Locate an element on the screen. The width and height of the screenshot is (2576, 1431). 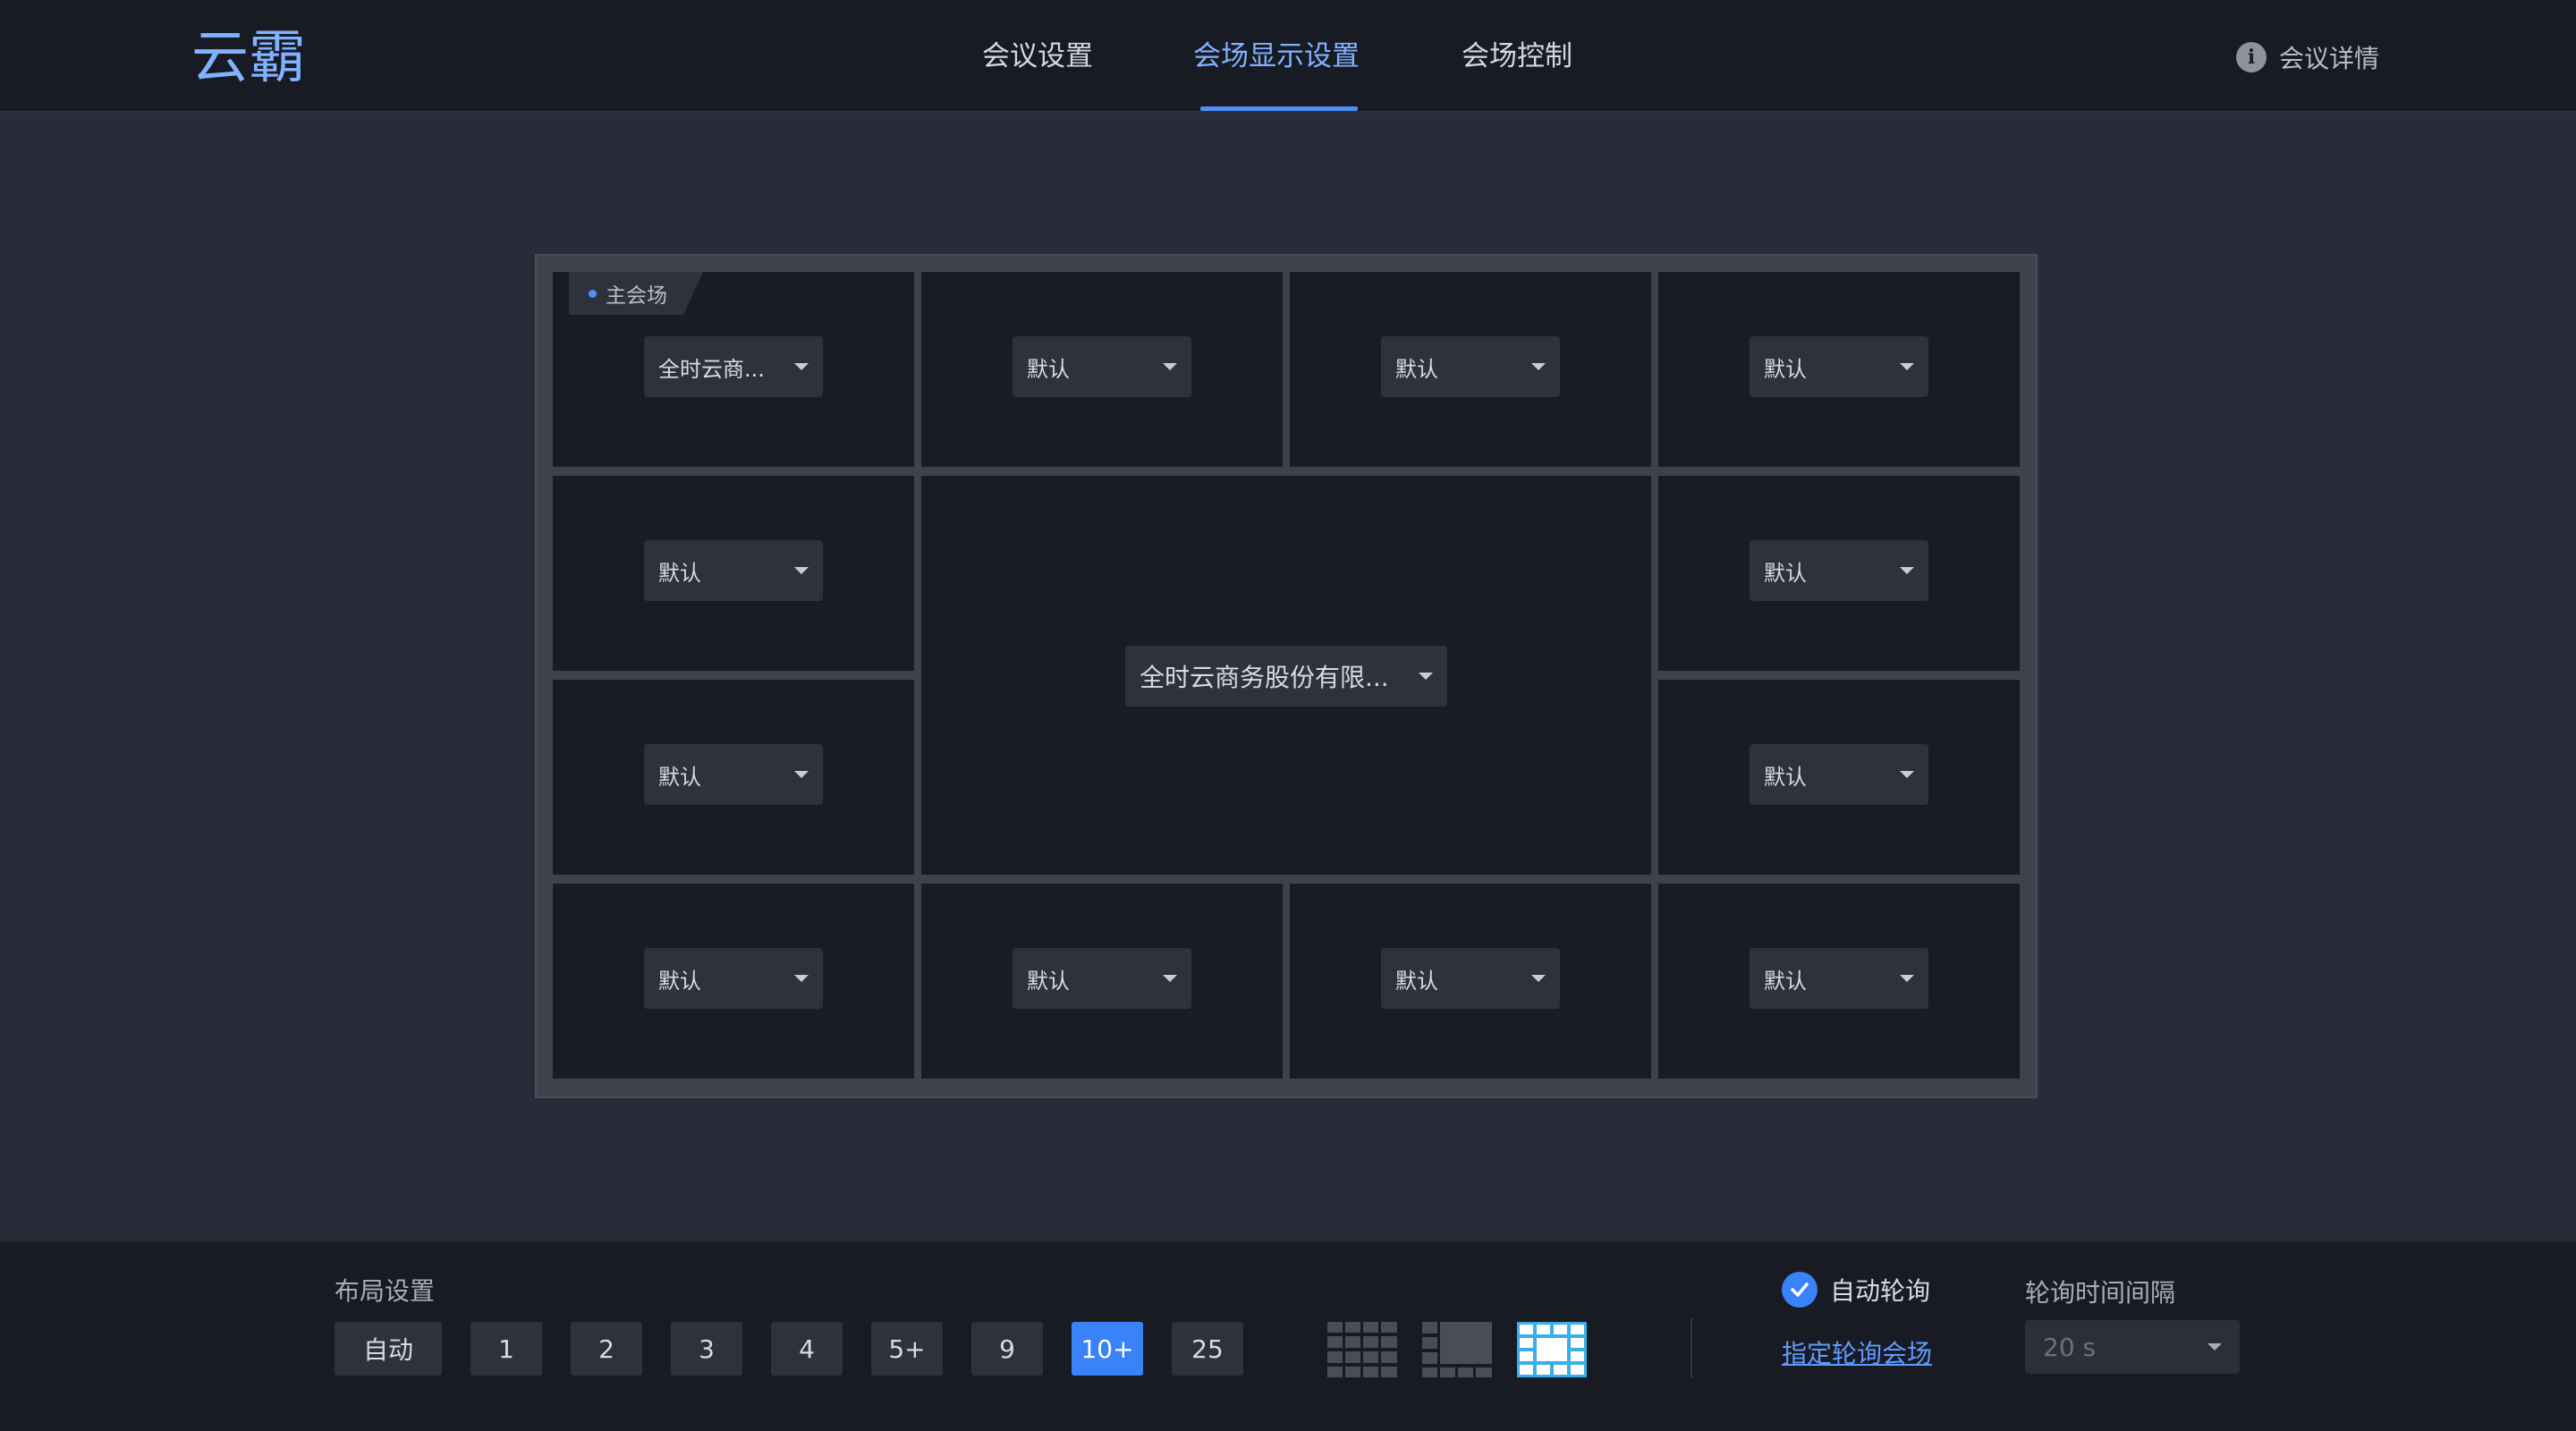
main-venue-label: 主会场 is located at coordinates (636, 296).